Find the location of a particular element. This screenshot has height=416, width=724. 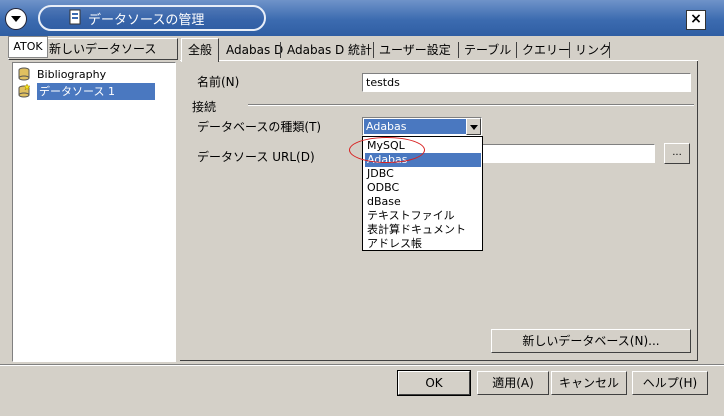

tab-links: リンク is located at coordinates (593, 50).